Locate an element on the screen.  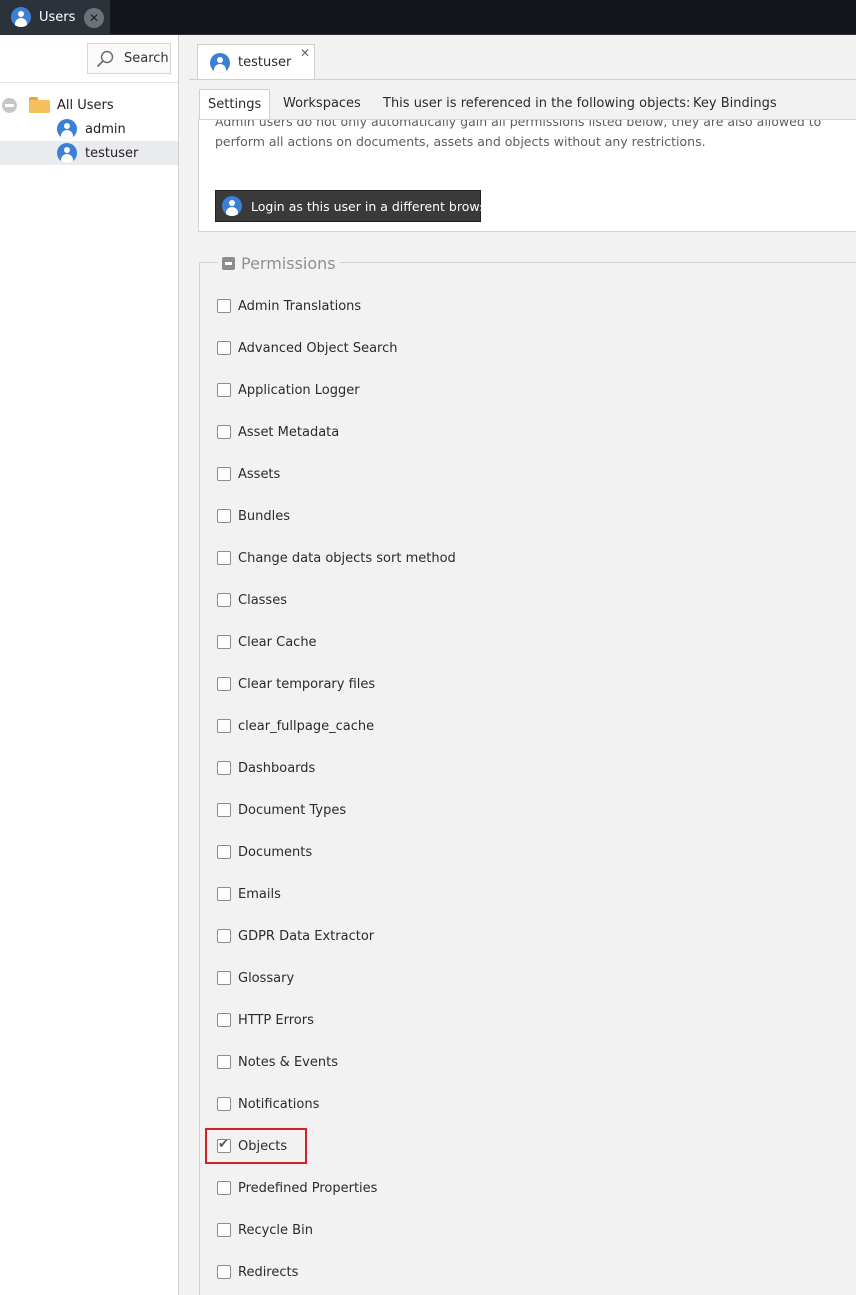
permission-admin-translations: Admin Translations is located at coordinates (289, 306).